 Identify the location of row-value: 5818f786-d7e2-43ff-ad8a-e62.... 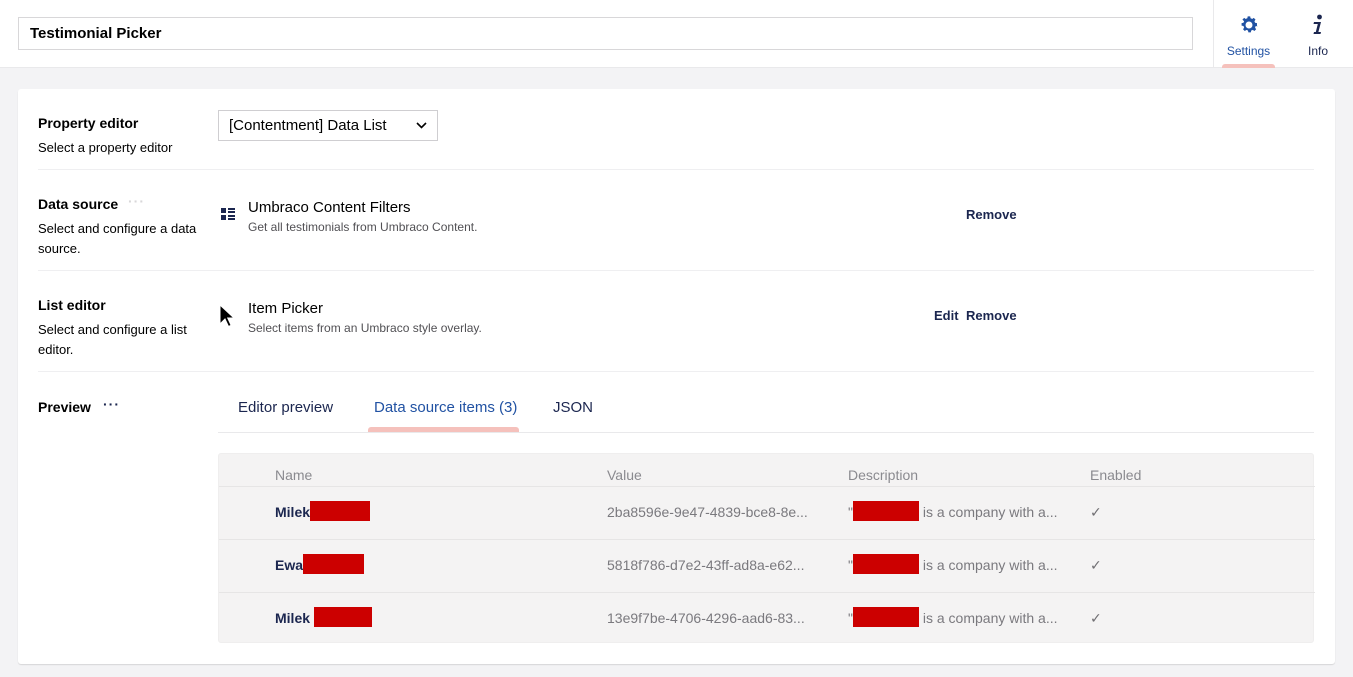
(706, 565).